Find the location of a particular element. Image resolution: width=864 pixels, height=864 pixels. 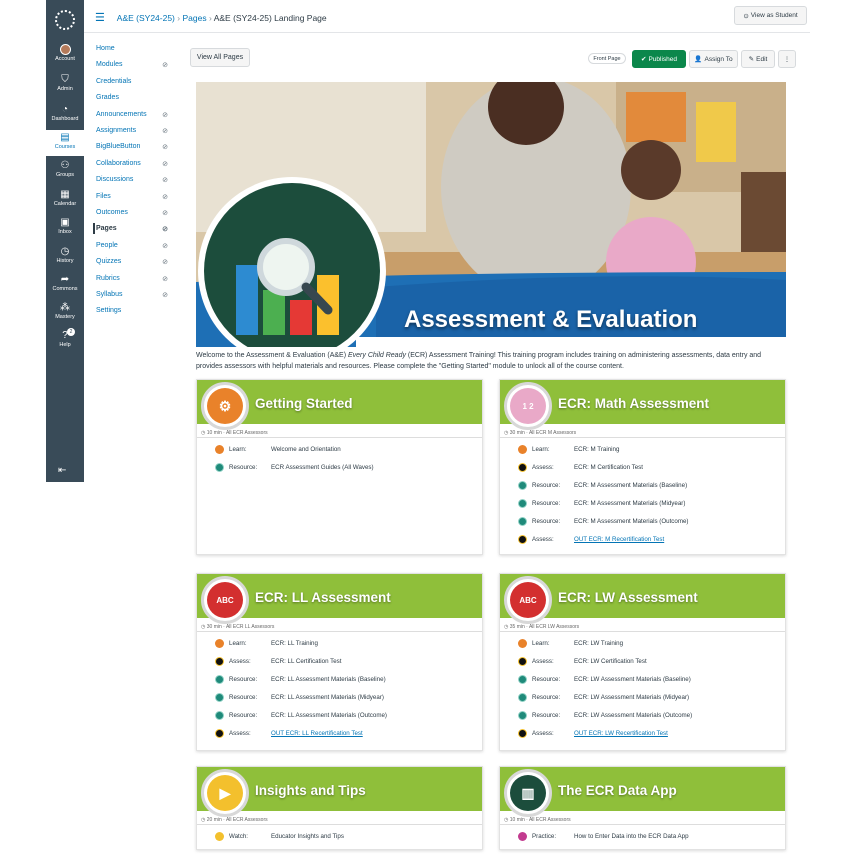

global-nav-admin: ⛉ Admin is located at coordinates (65, 84).